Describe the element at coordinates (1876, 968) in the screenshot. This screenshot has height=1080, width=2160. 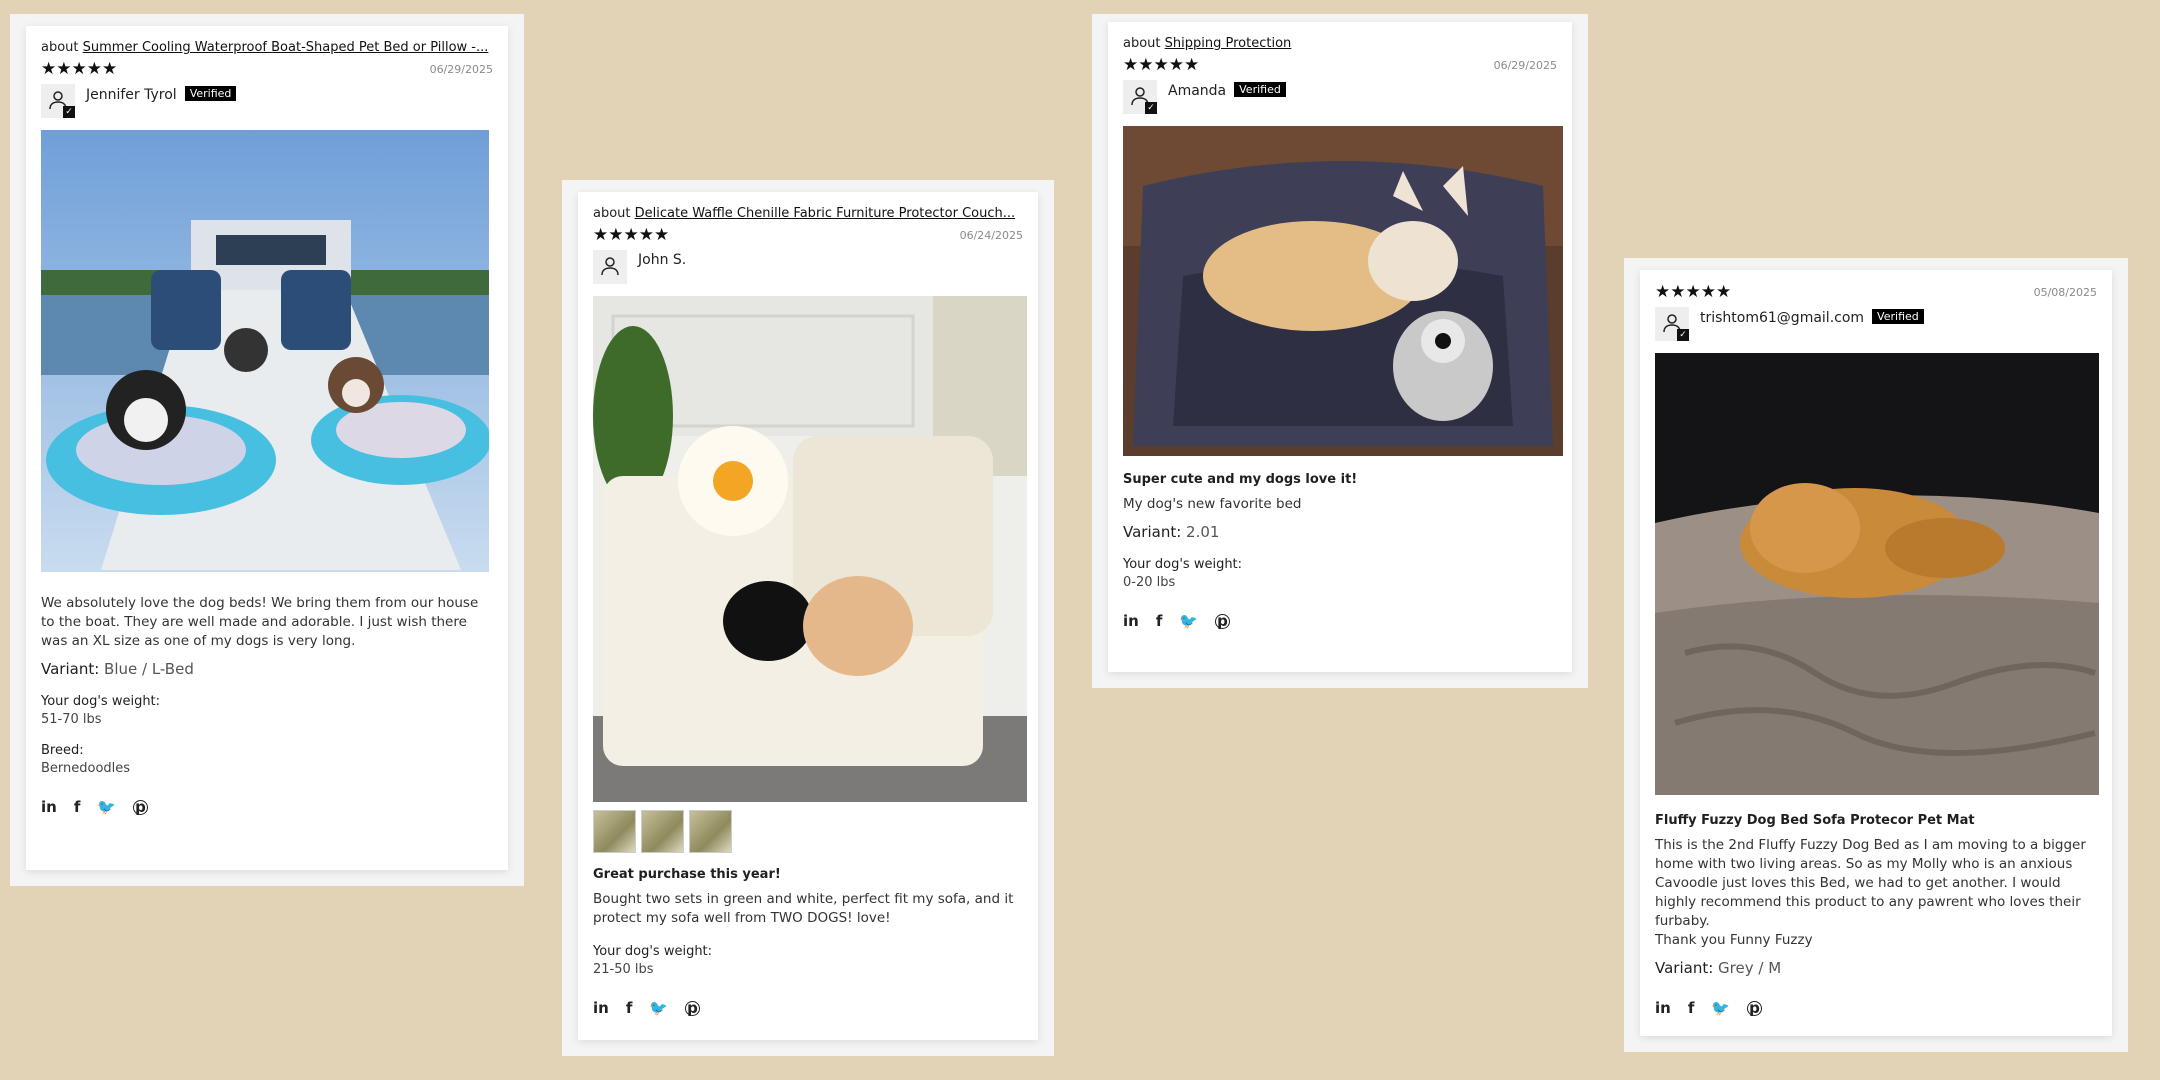
I see `variant: Variant: Grey / M` at that location.